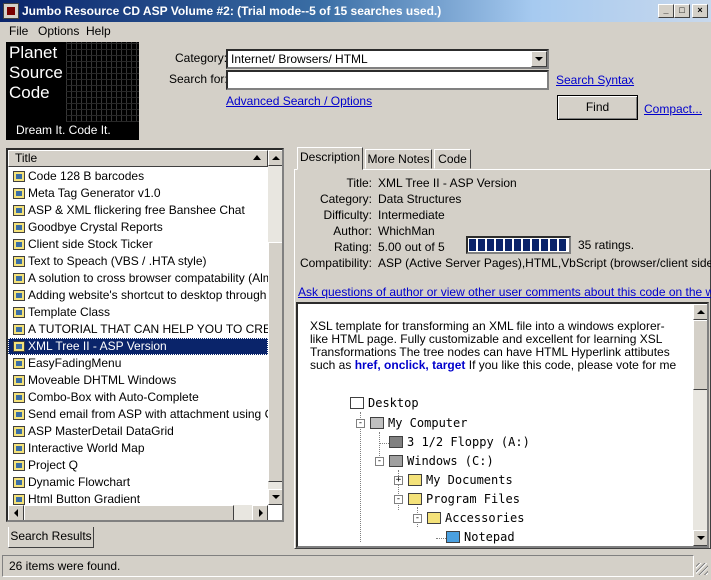  Describe the element at coordinates (138, 329) in the screenshot. I see `list-item: A TUTORIAL THAT CAN HELP YOU TO CREATE` at that location.